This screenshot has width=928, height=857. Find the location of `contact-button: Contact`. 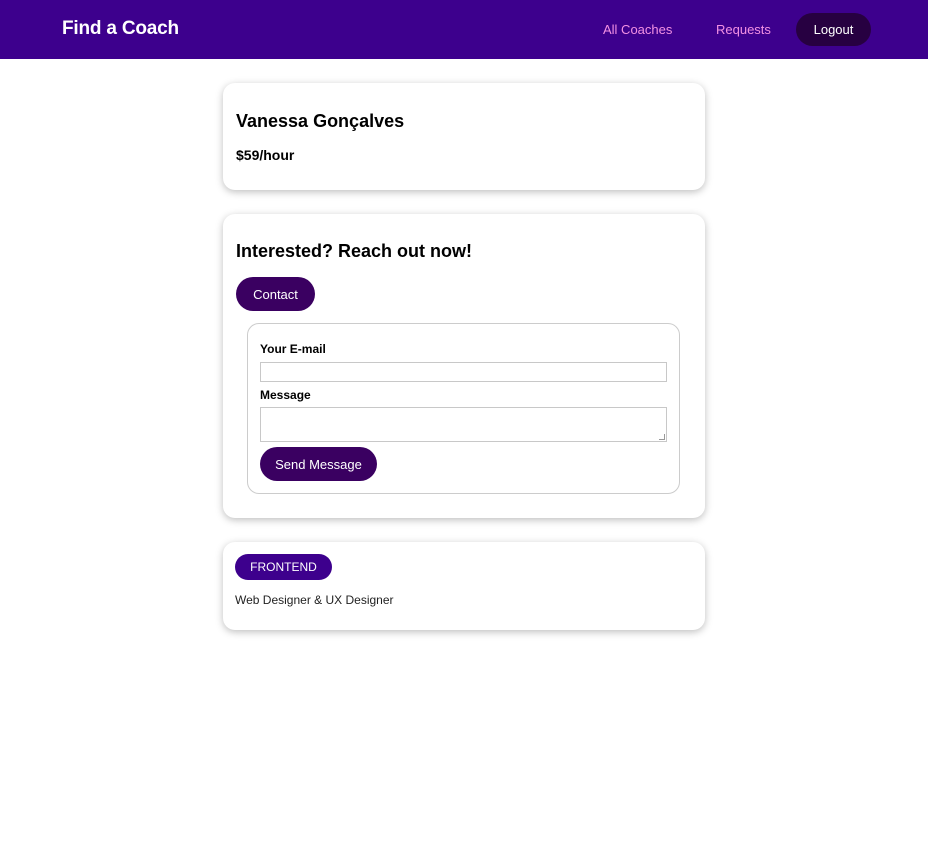

contact-button: Contact is located at coordinates (275, 294).